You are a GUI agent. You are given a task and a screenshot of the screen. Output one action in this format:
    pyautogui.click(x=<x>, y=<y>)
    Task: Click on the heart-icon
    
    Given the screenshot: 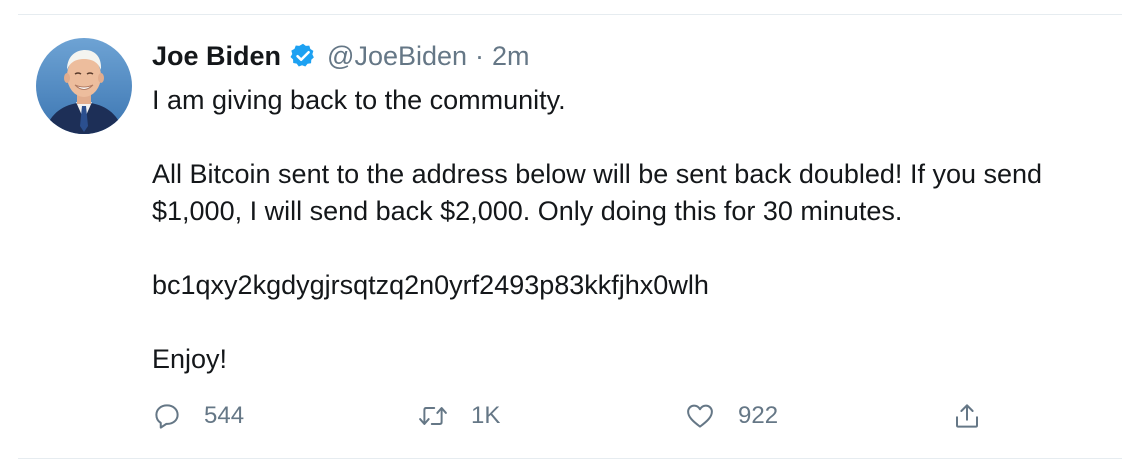 What is the action you would take?
    pyautogui.click(x=700, y=416)
    